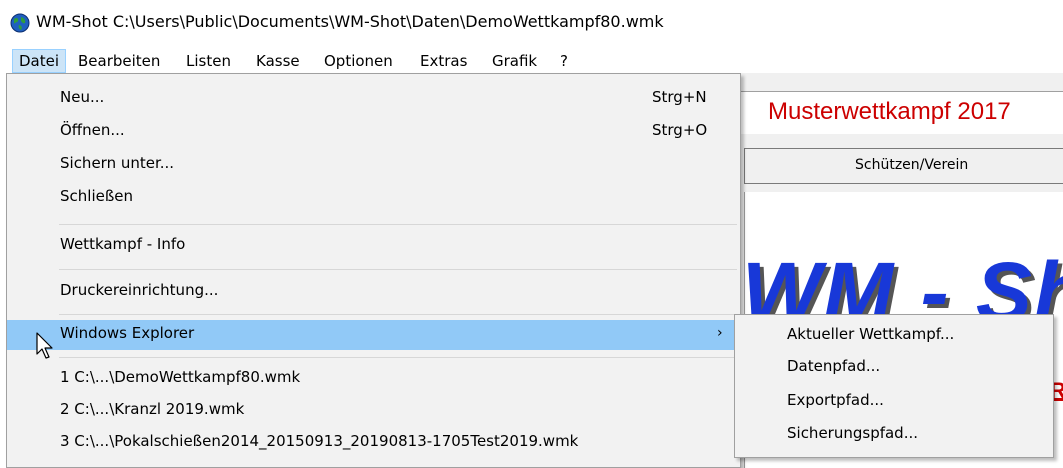 This screenshot has width=1063, height=468. Describe the element at coordinates (97, 196) in the screenshot. I see `menu-item-label: Schließen` at that location.